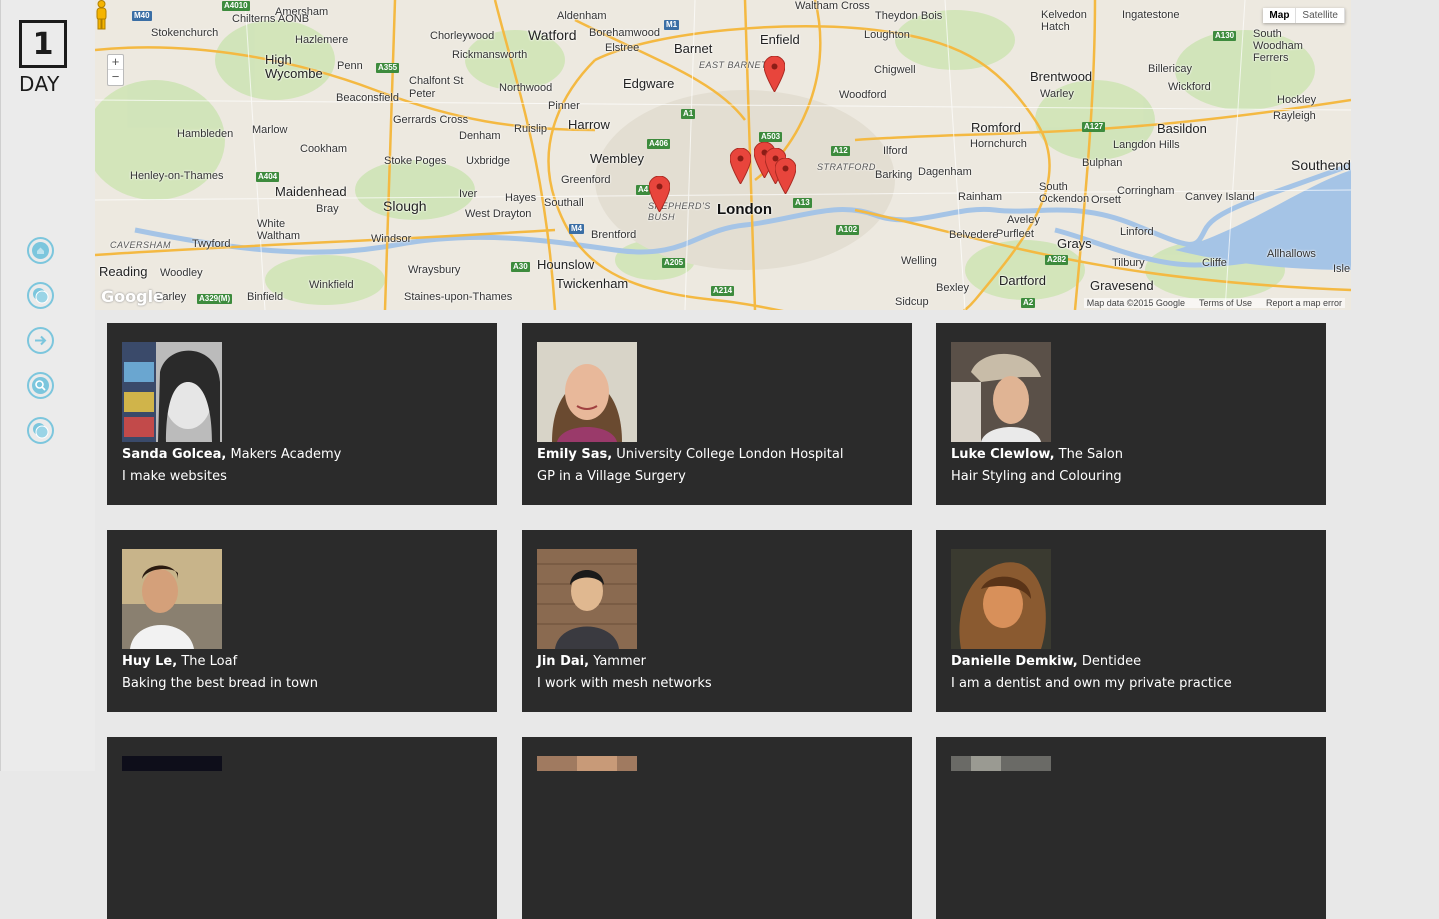  What do you see at coordinates (520, 267) in the screenshot?
I see `road-shield: A30` at bounding box center [520, 267].